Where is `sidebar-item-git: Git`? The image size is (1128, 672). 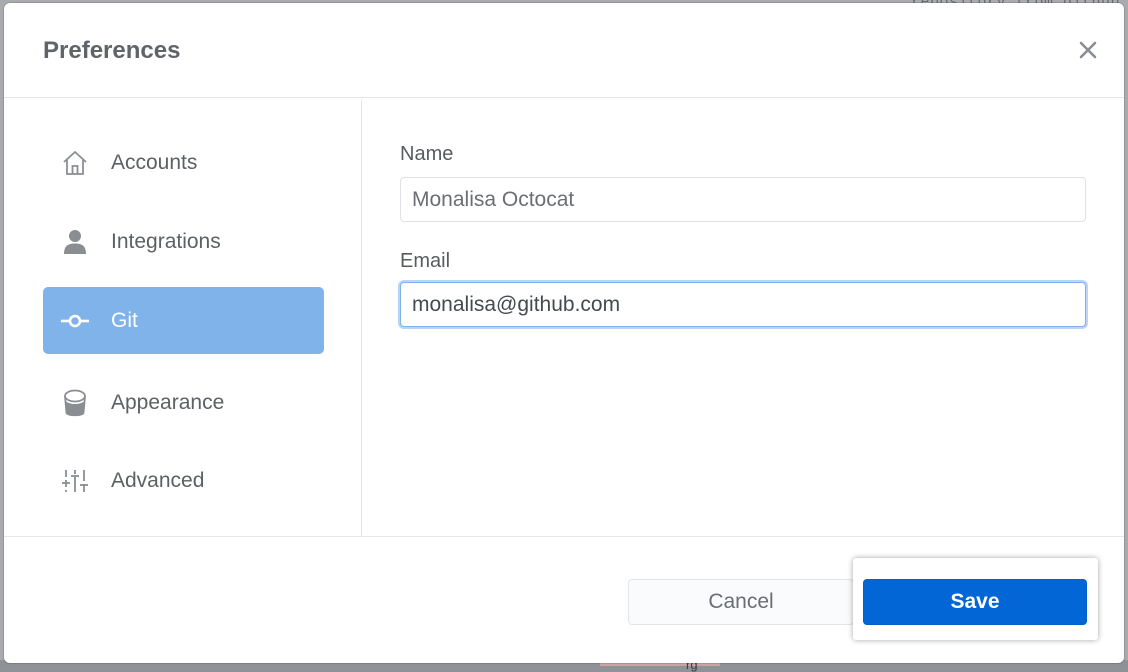 sidebar-item-git: Git is located at coordinates (183, 320).